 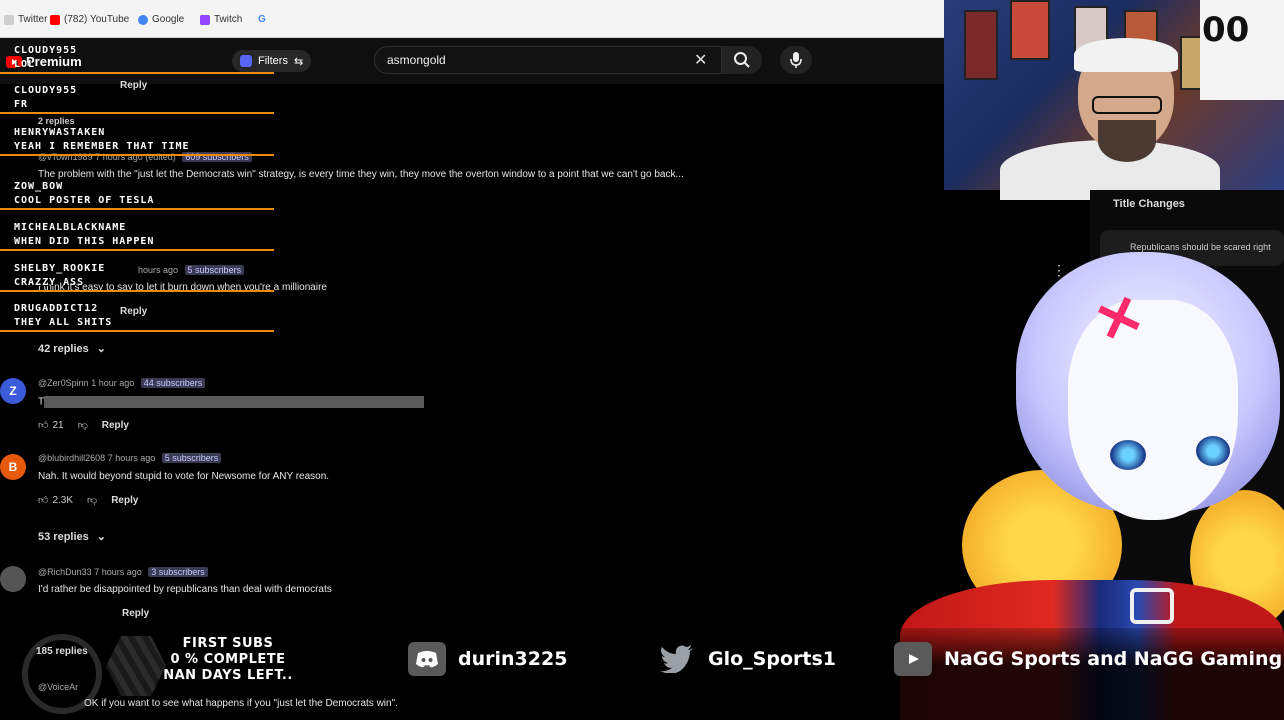 I want to click on chat-message: Henrywastaken Yeah I remember that time, so click(x=137, y=141).